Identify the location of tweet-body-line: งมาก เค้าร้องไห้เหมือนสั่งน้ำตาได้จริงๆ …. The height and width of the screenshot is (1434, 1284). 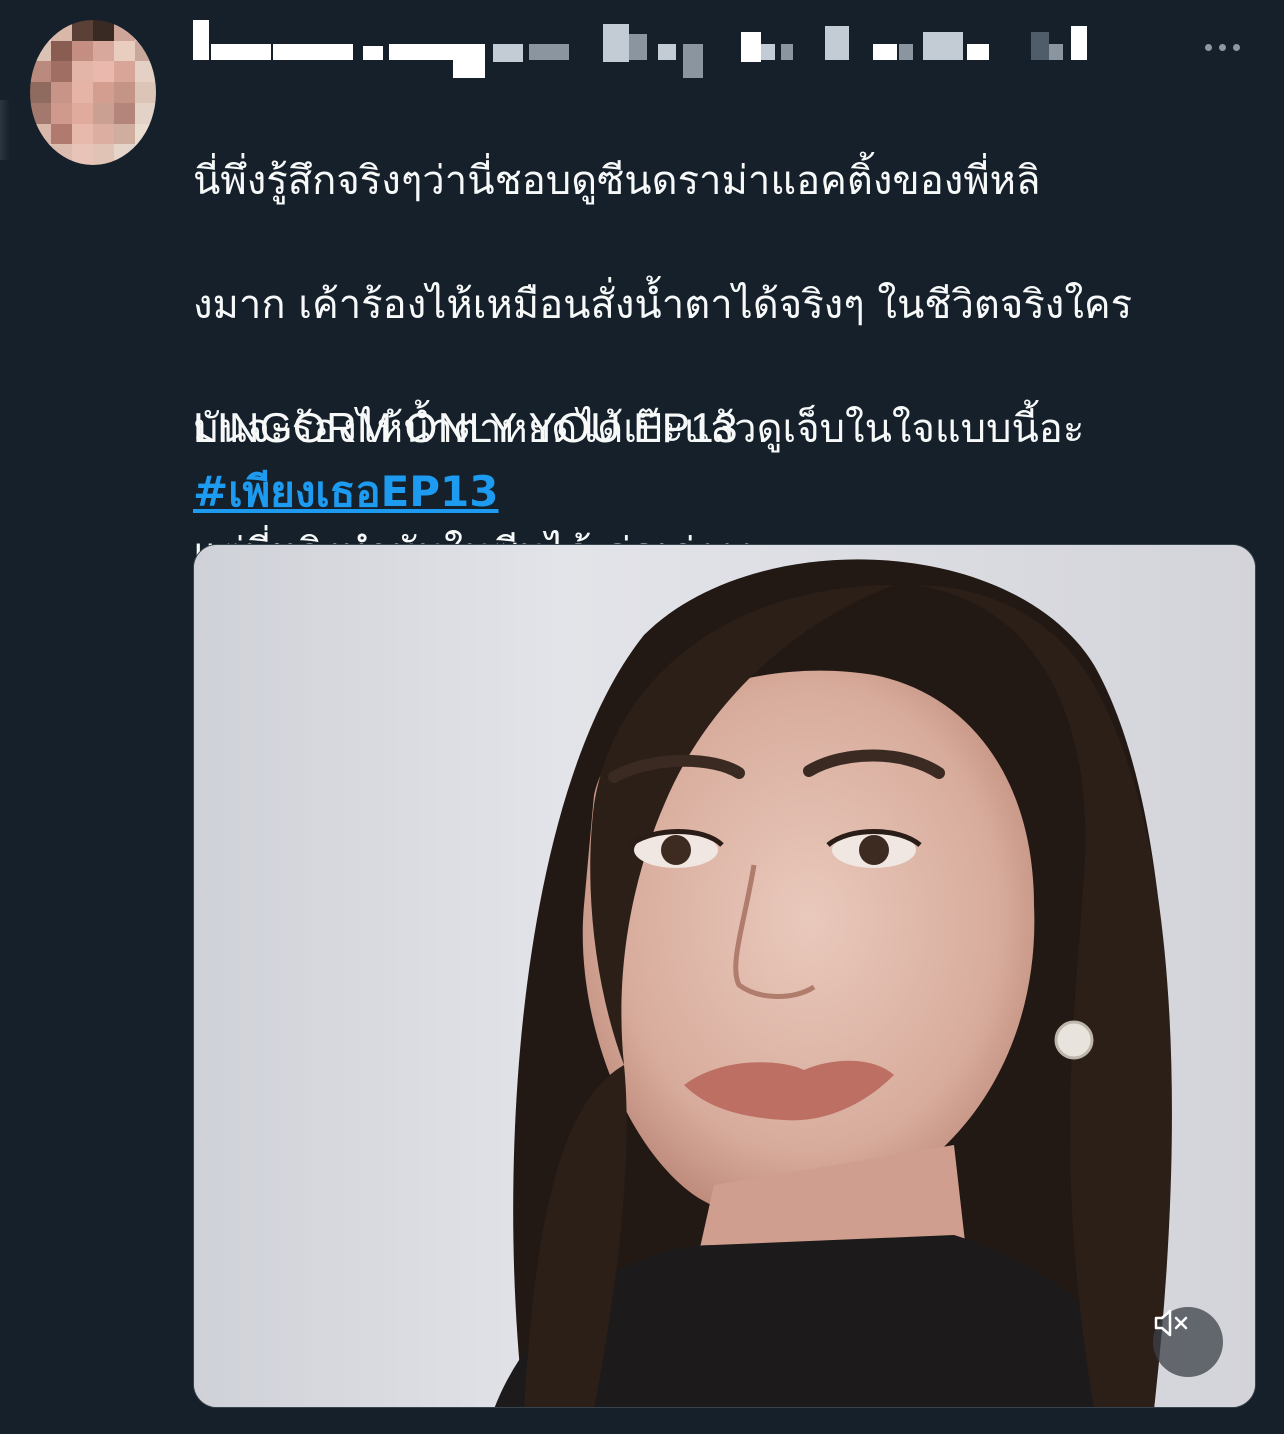
(663, 305).